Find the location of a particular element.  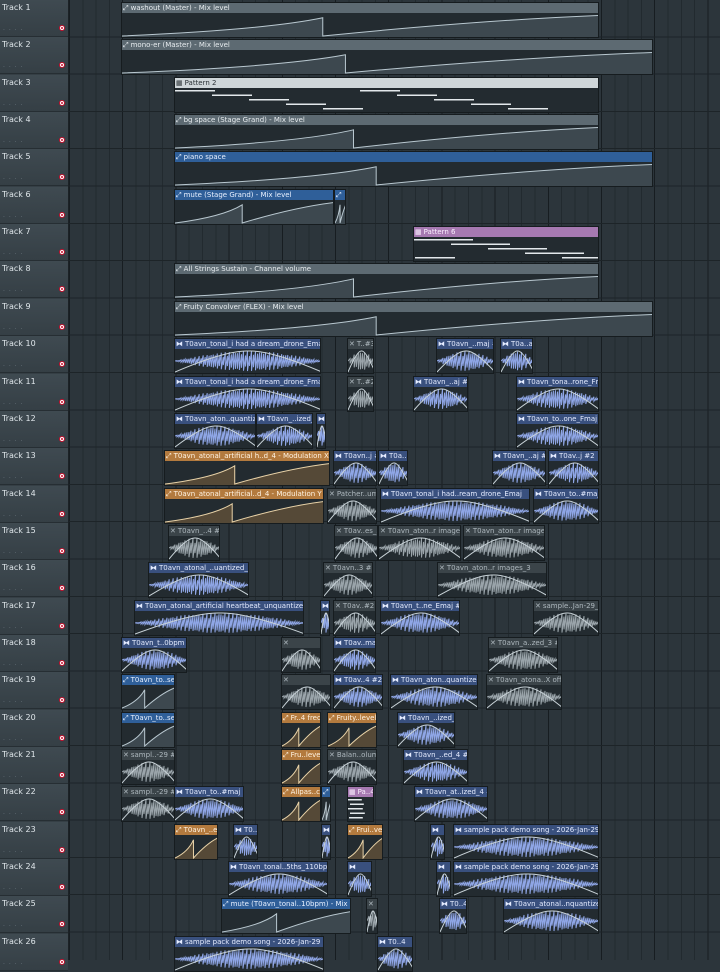

automation-clip: ⤢ T0avn_to..set is located at coordinates (148, 692).